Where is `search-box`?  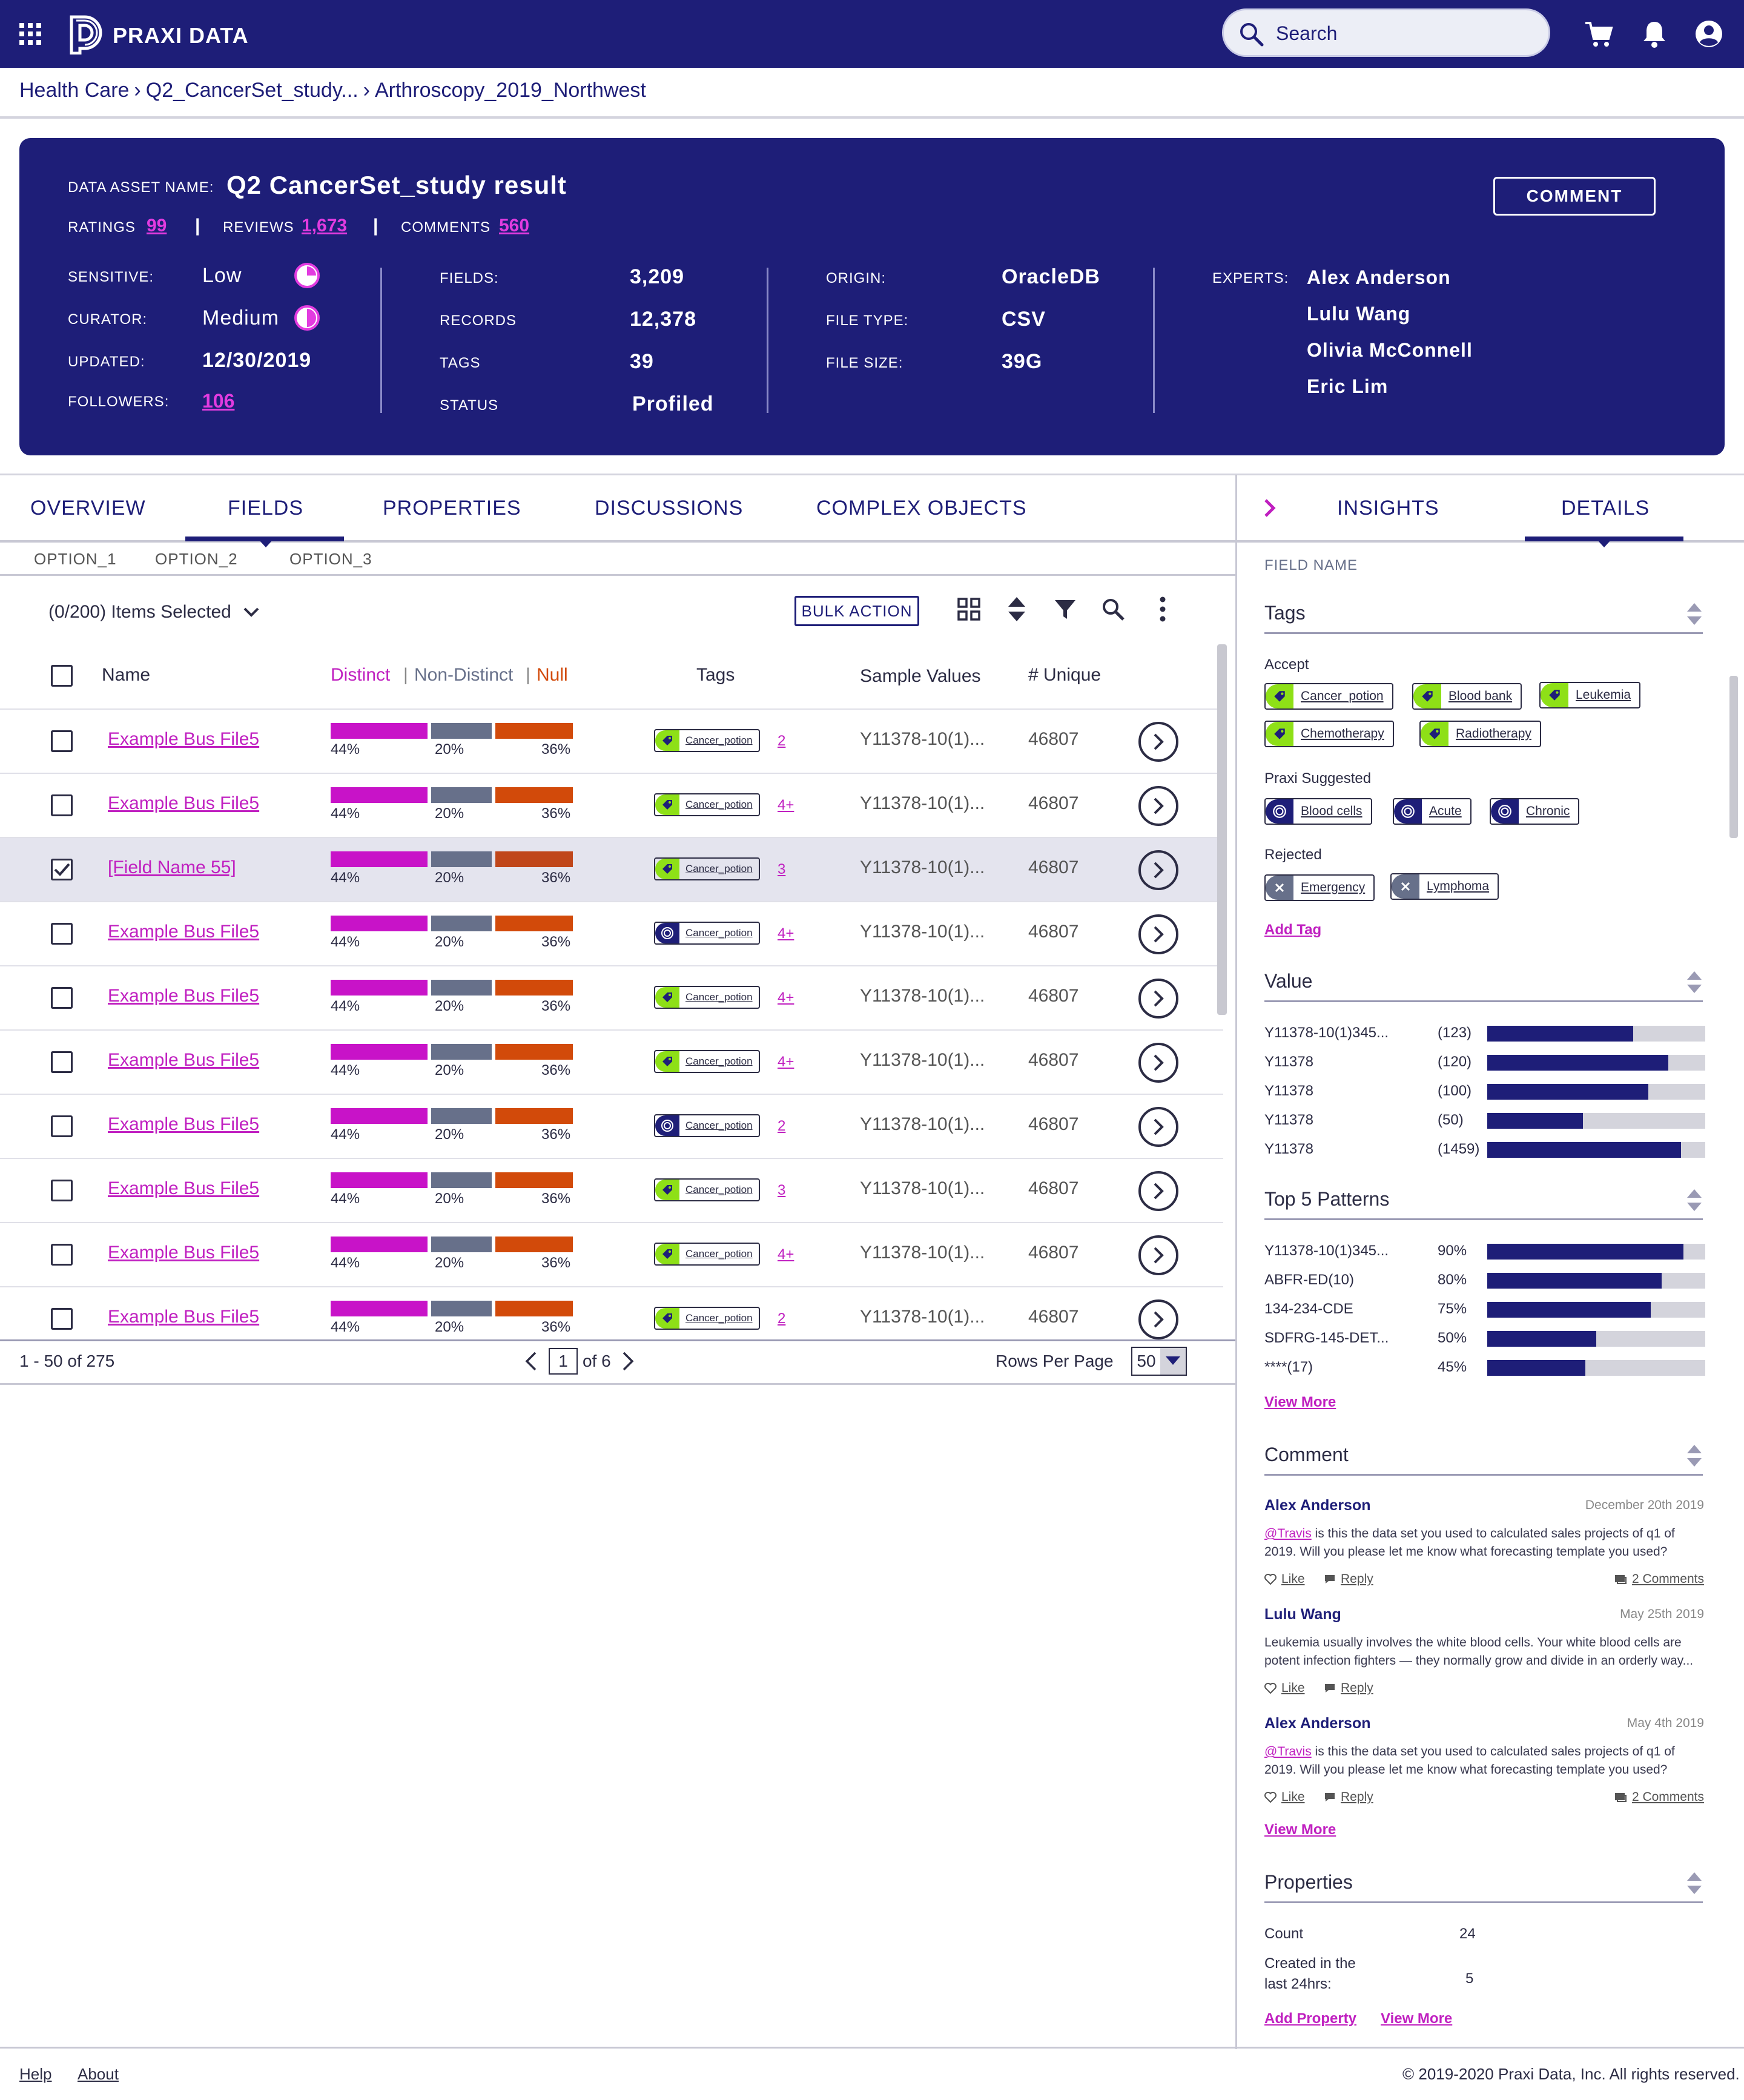
search-box is located at coordinates (1386, 32).